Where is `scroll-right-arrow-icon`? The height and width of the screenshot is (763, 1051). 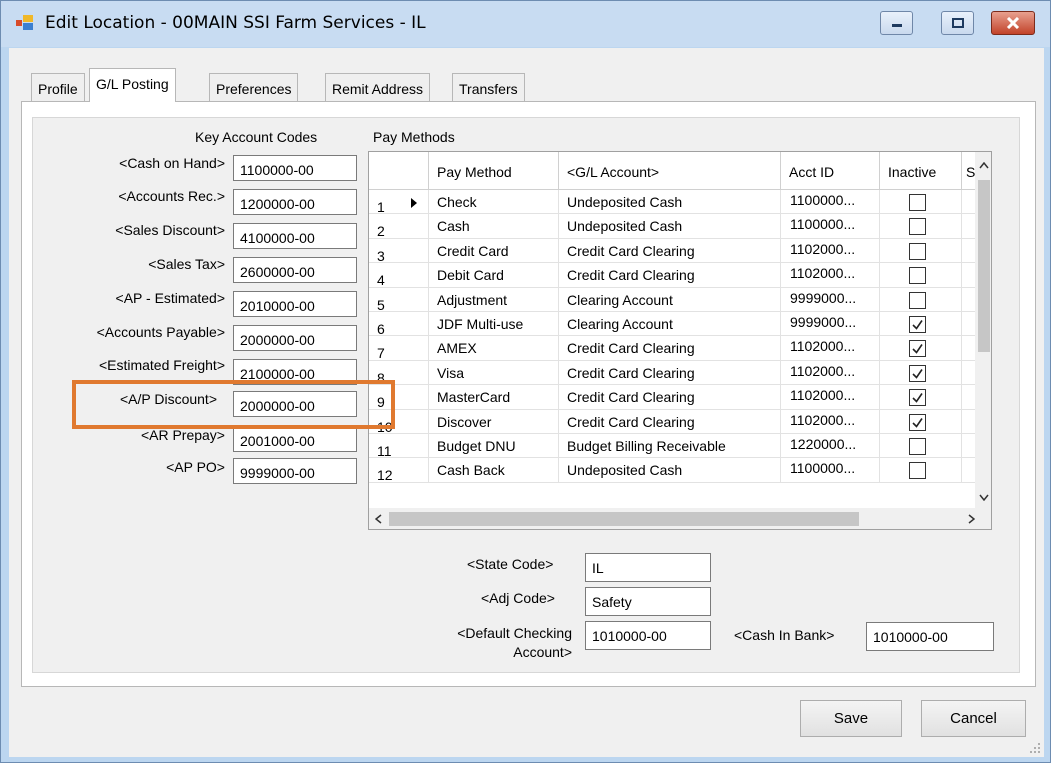
scroll-right-arrow-icon is located at coordinates (971, 519).